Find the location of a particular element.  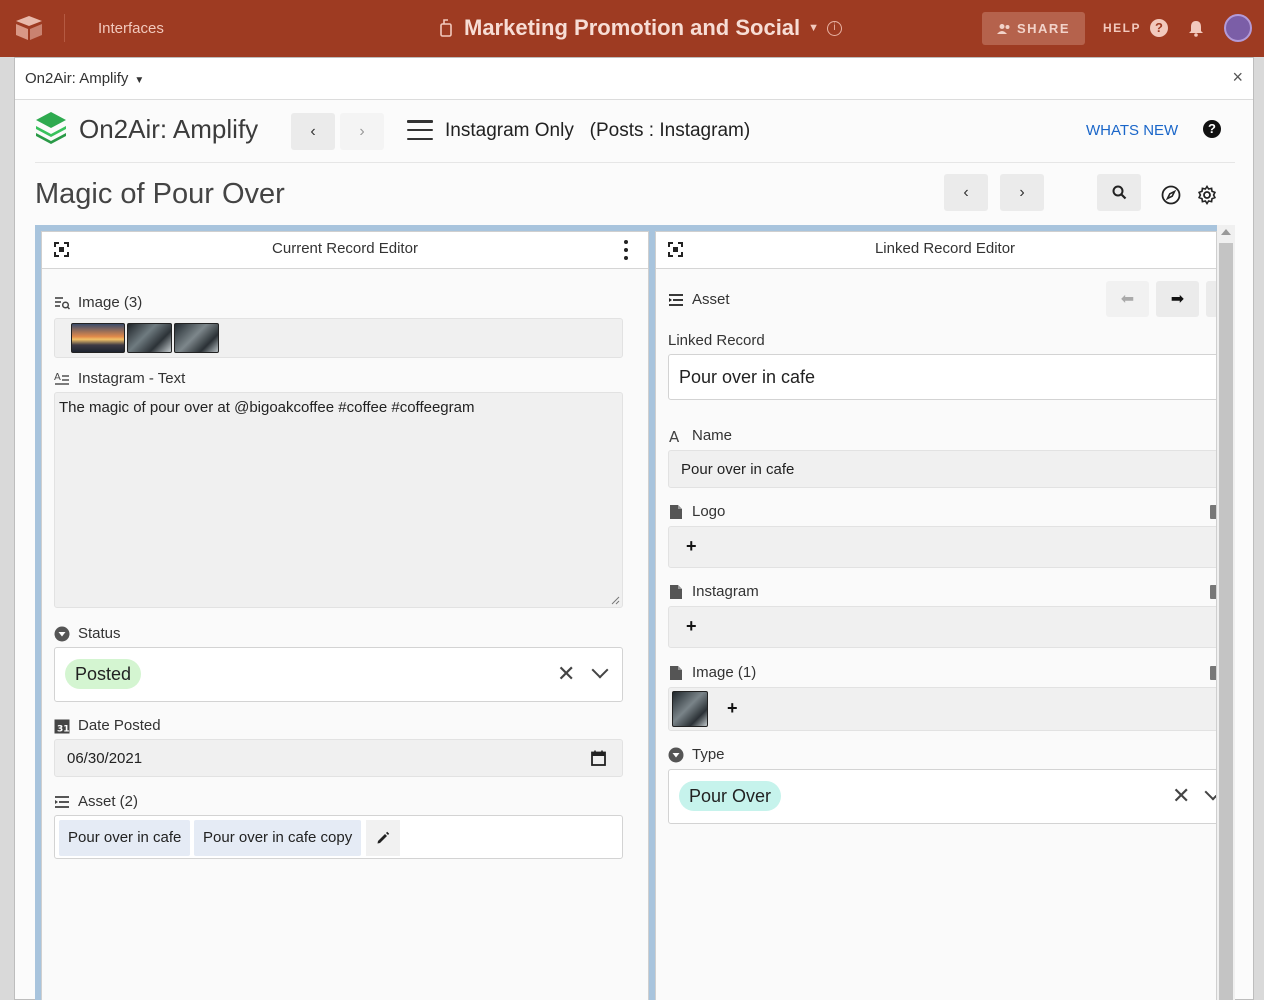

name-input: Pour over in cafe is located at coordinates (942, 469).